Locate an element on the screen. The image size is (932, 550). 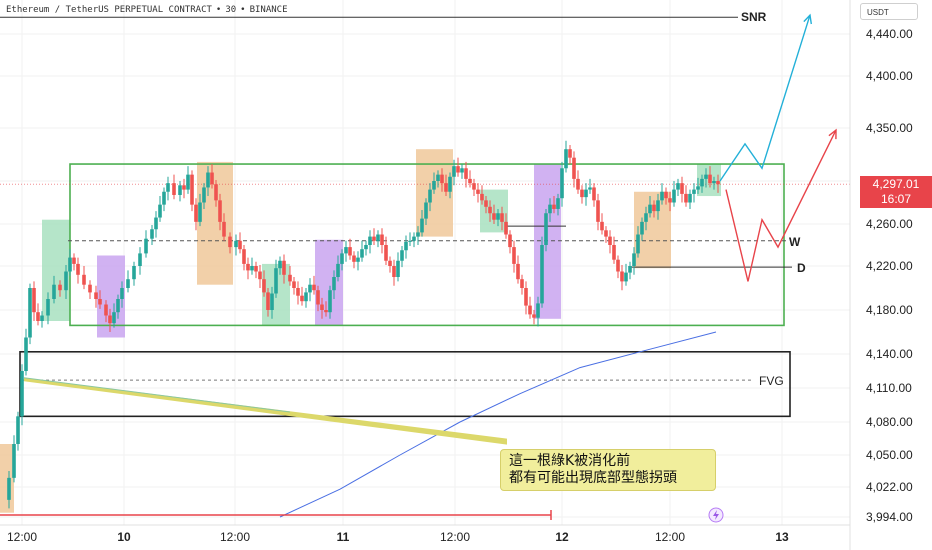
y-tick-label: 4,050.00 is located at coordinates (889, 455).